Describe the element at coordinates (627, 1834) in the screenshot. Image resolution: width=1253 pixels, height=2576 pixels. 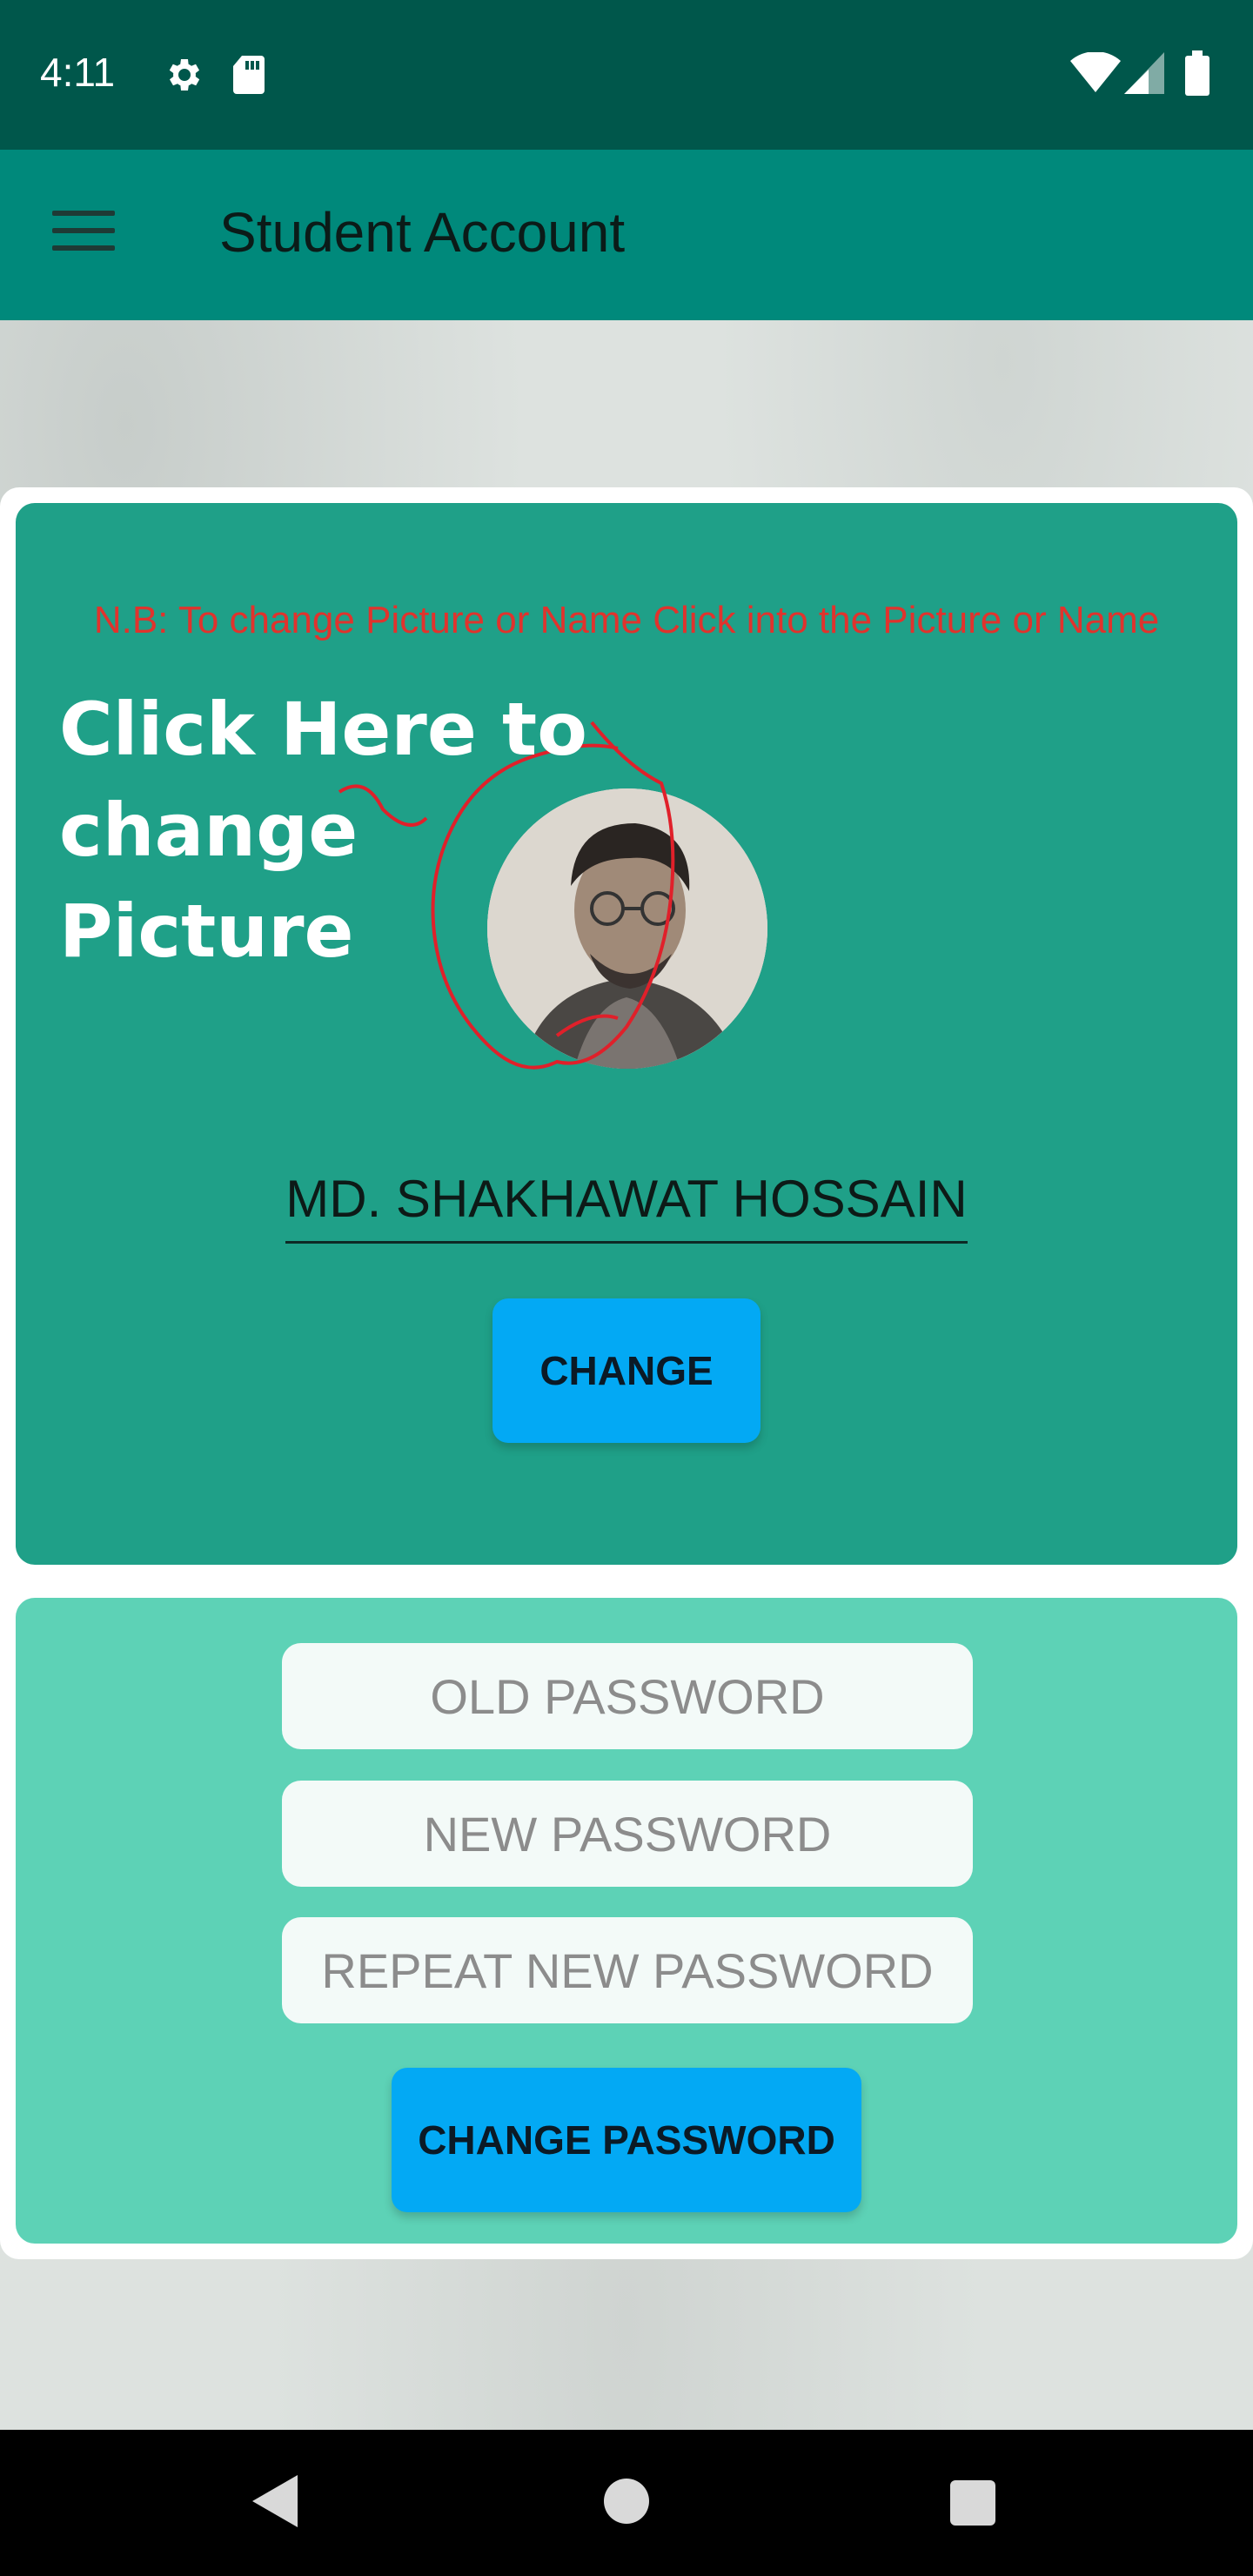
I see `new-password-input` at that location.